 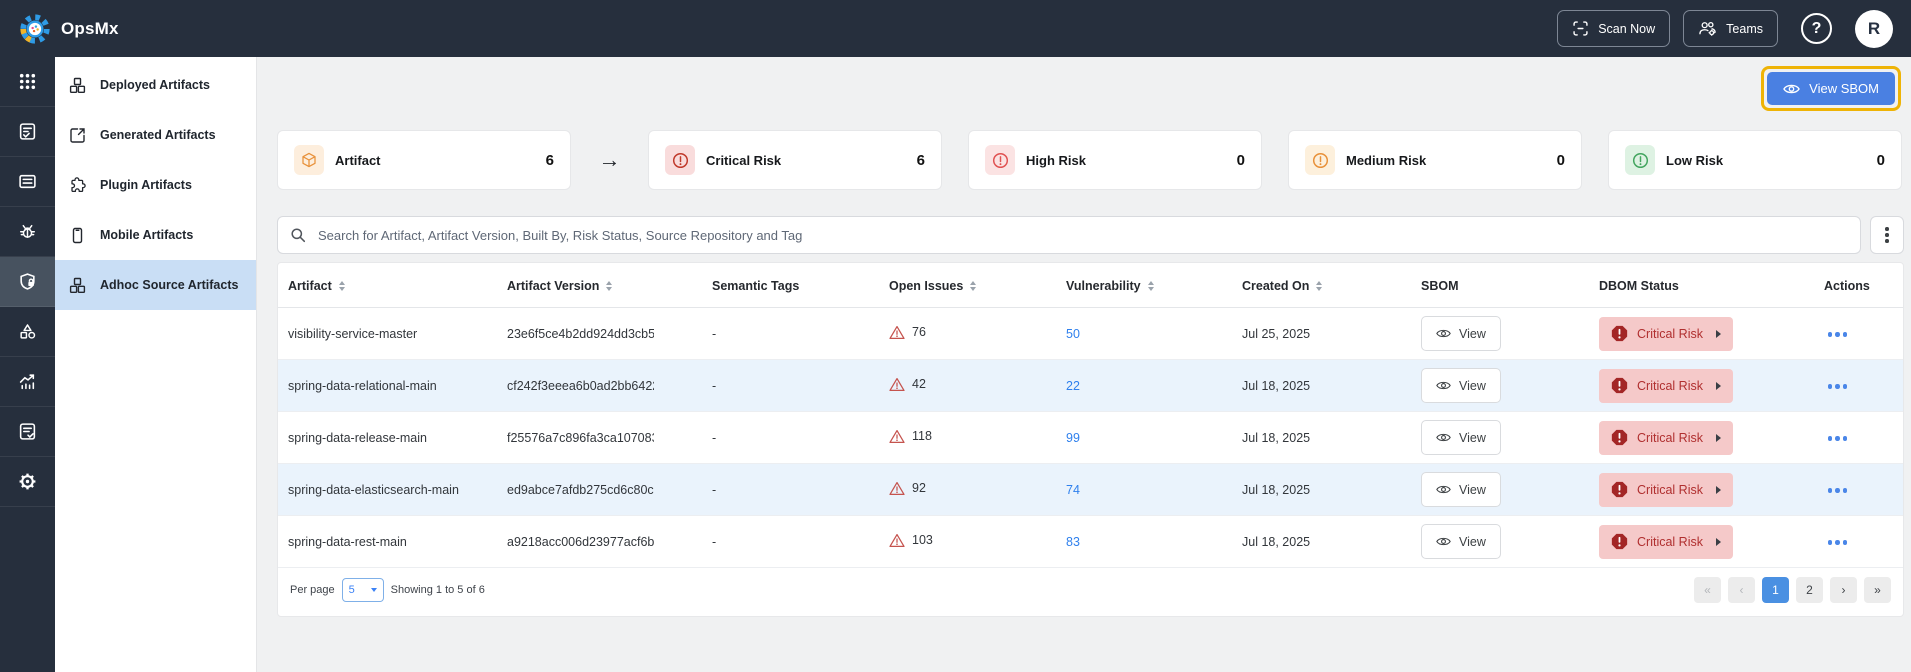 I want to click on semantic-tags: -, so click(x=714, y=541).